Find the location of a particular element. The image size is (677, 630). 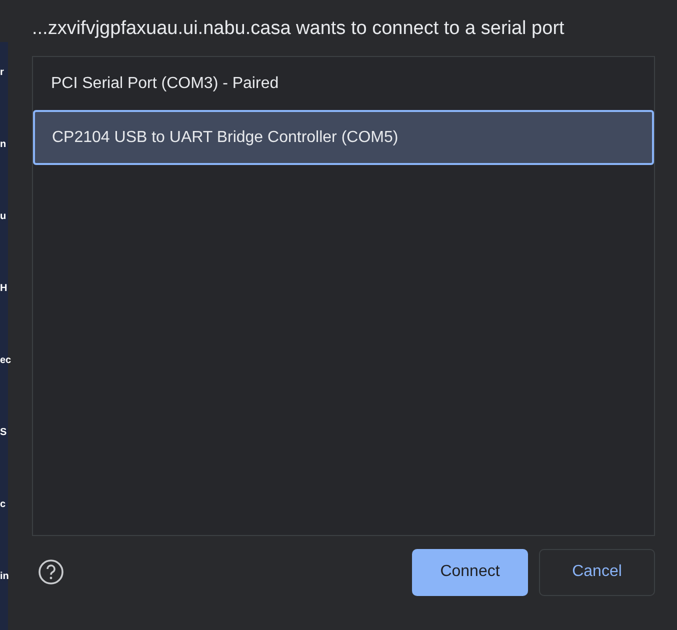

background-text: S is located at coordinates (4, 433).